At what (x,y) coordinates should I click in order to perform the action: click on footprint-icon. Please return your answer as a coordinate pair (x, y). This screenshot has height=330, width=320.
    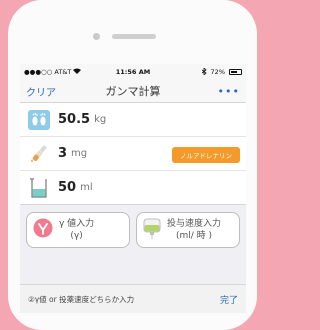
    Looking at the image, I should click on (39, 120).